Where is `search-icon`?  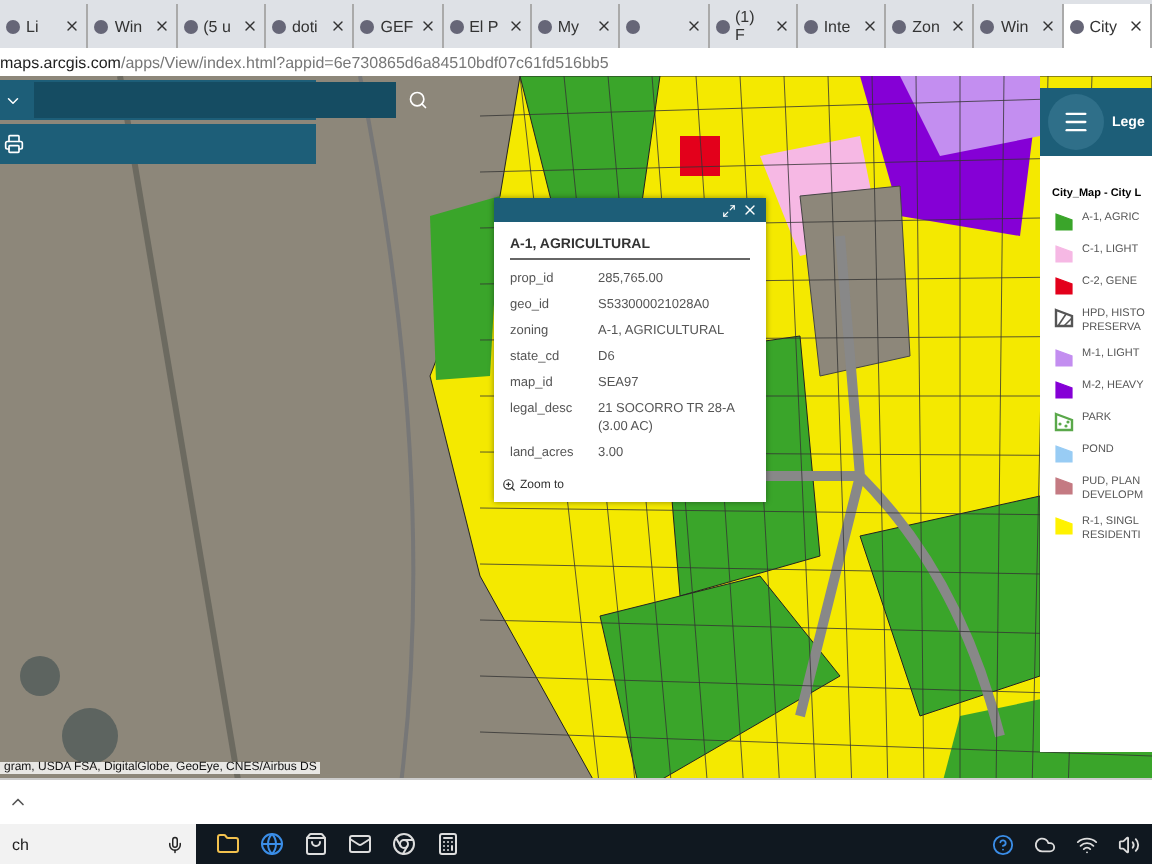
search-icon is located at coordinates (418, 100).